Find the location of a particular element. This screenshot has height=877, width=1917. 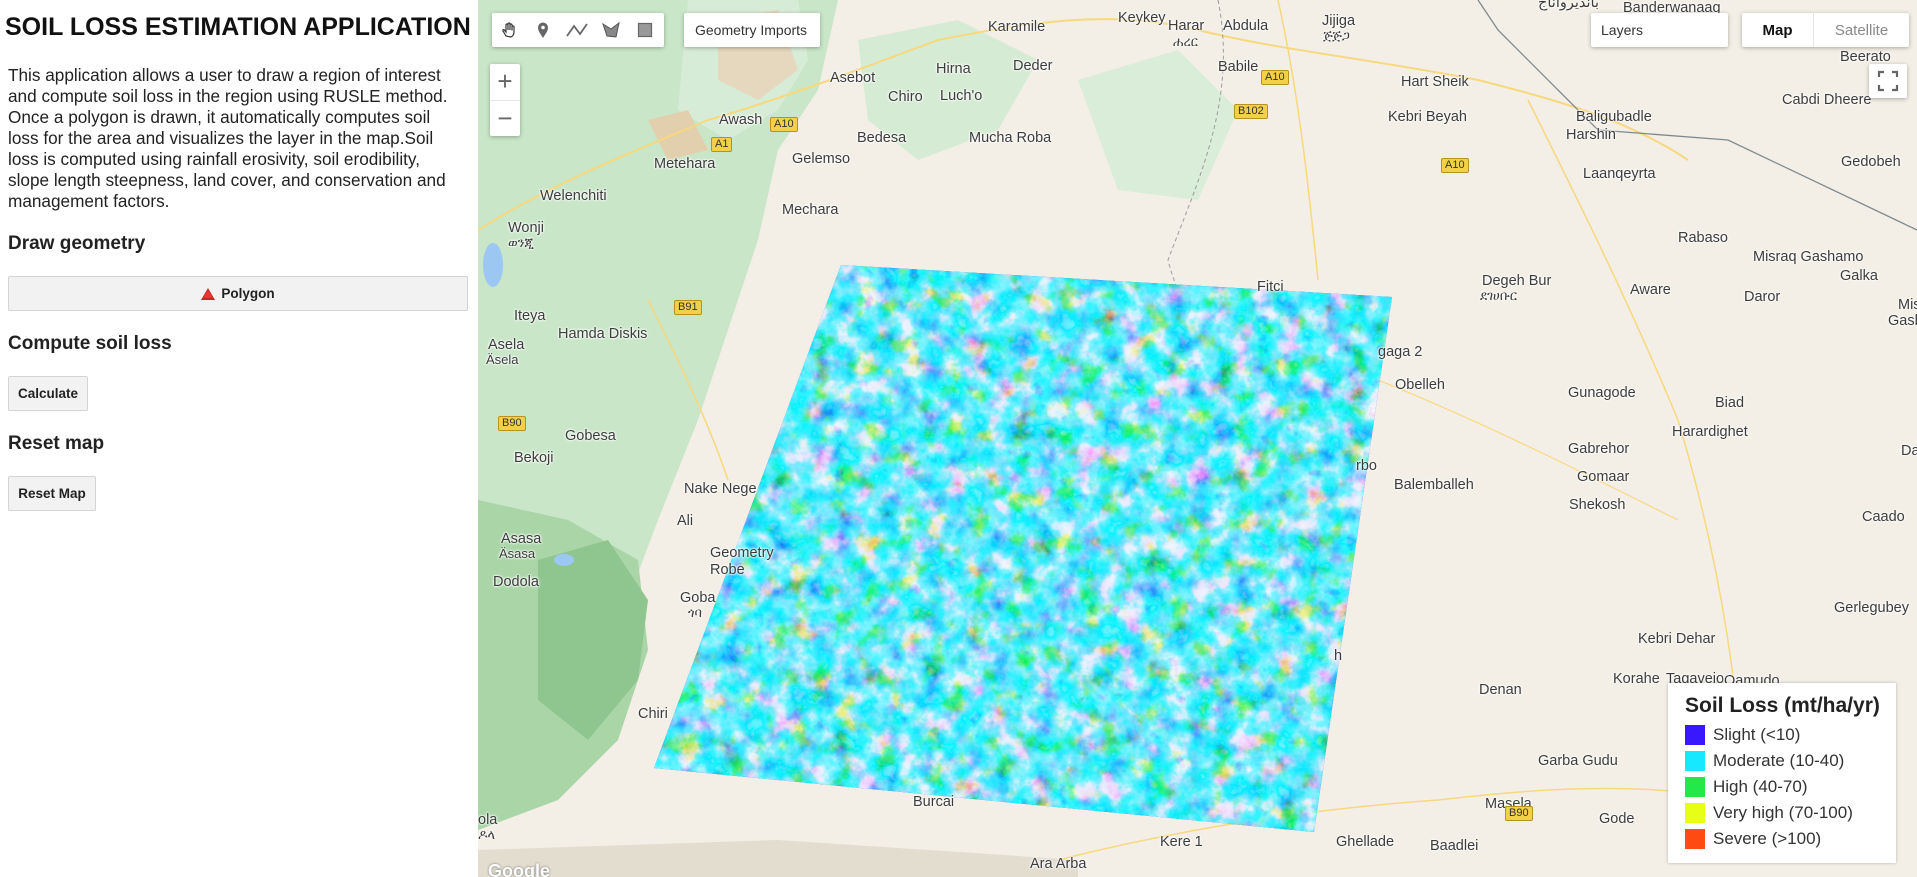

legend-item: Severe (>100) is located at coordinates (1753, 839).